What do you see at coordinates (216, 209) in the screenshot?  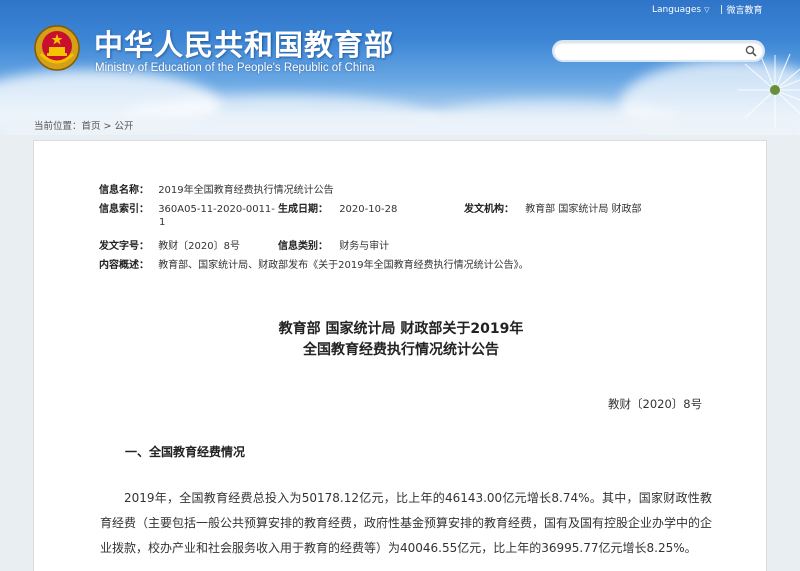 I see `index-value-line1: 360A05-11-2020-0011-` at bounding box center [216, 209].